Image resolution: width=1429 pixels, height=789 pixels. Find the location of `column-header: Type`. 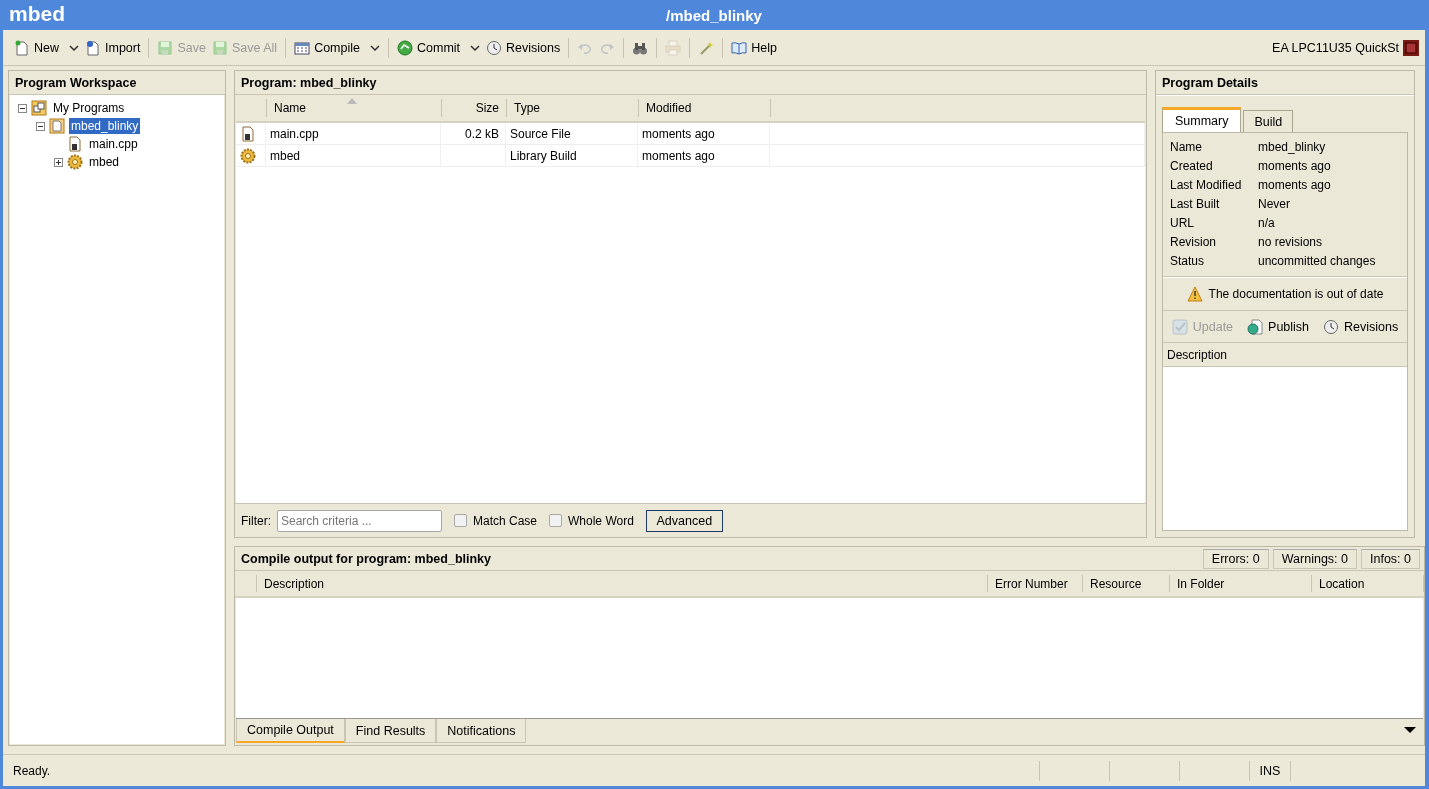

column-header: Type is located at coordinates (572, 108).